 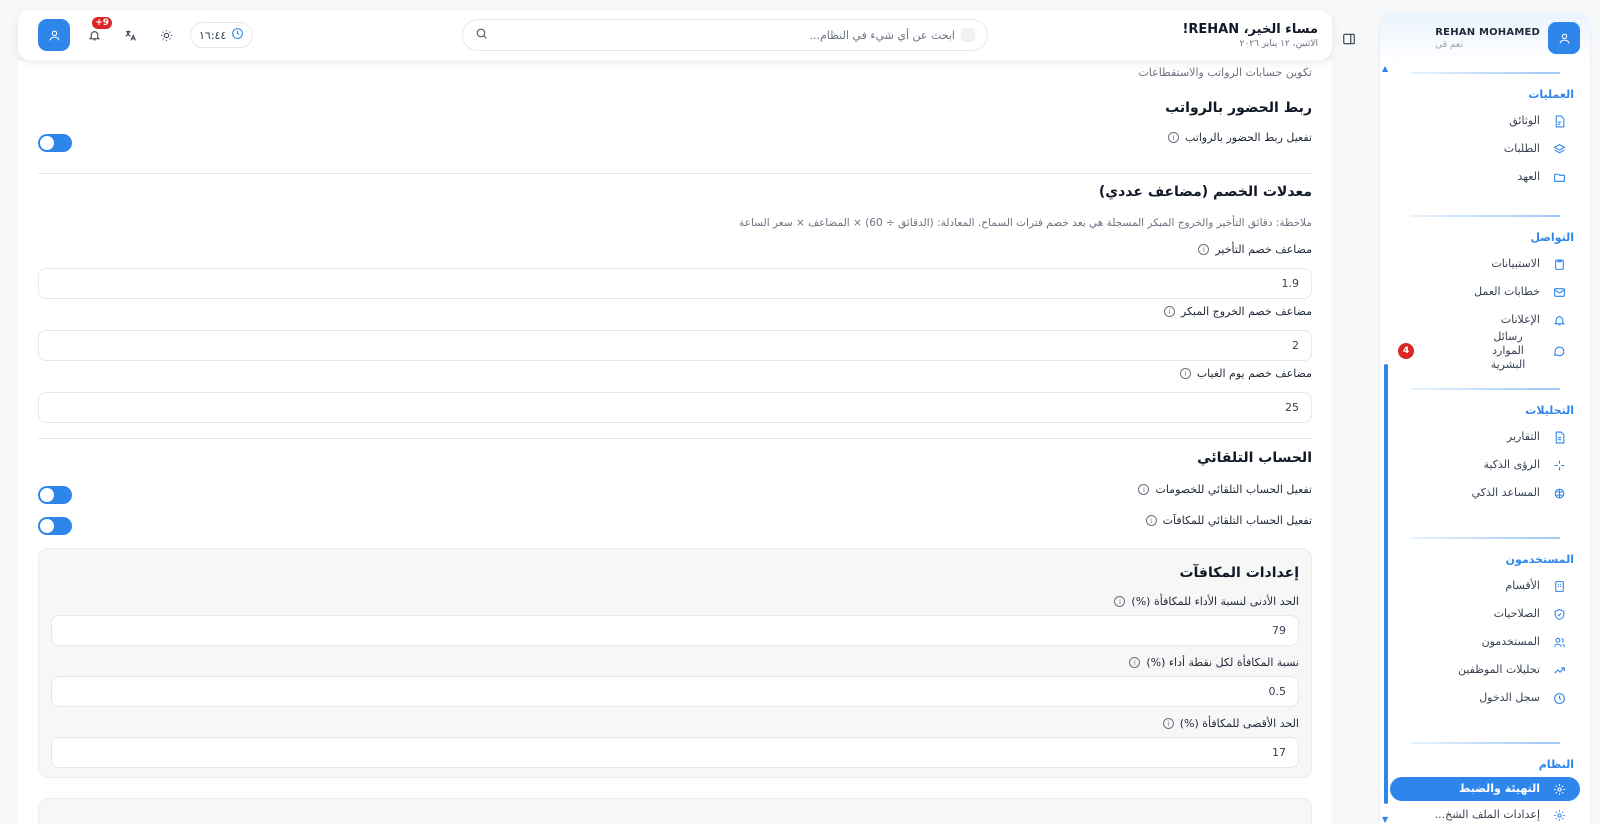 What do you see at coordinates (675, 345) in the screenshot?
I see `early-leave-multiplier-input: 2` at bounding box center [675, 345].